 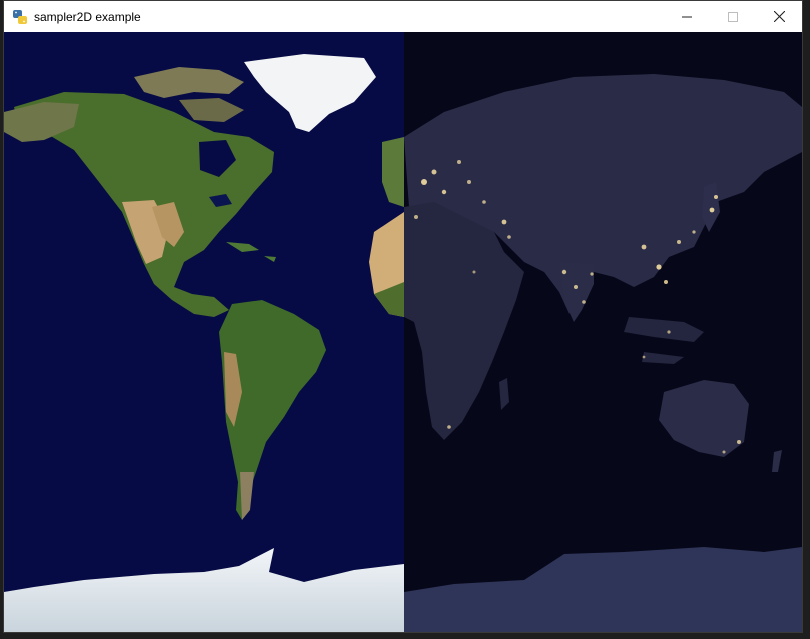 I want to click on minimize-icon, so click(x=687, y=16).